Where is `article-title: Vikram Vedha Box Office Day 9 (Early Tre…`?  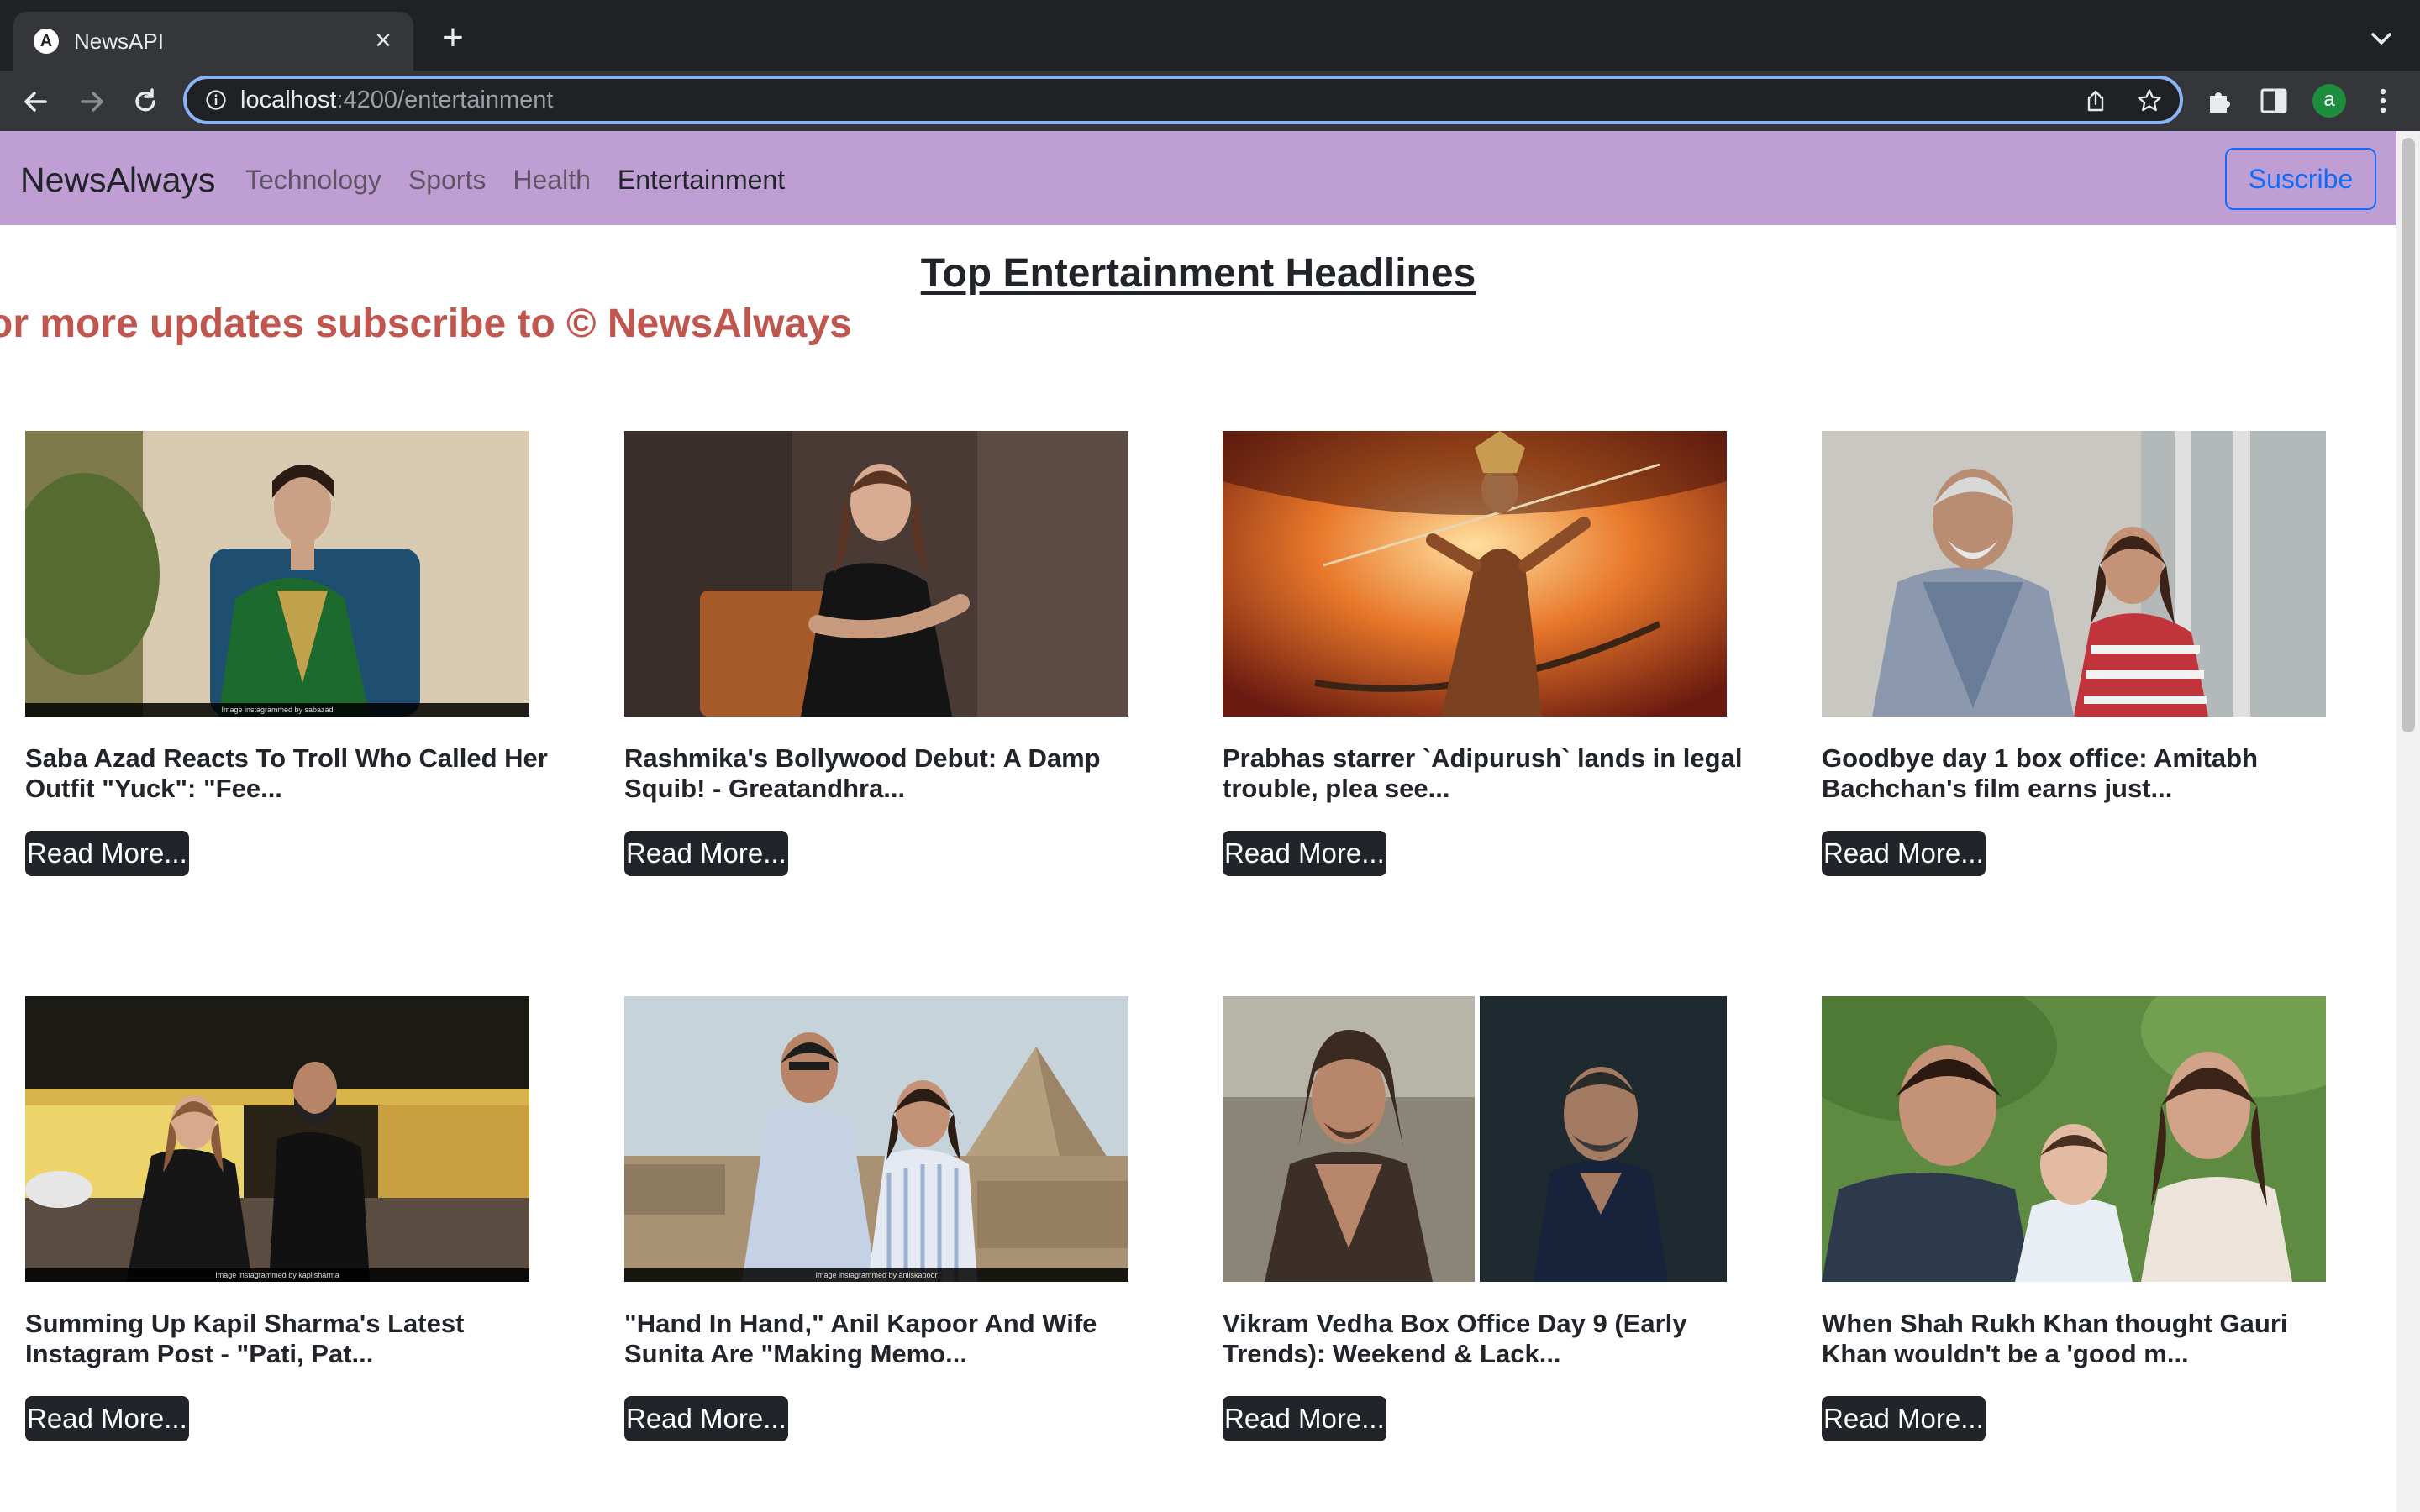
article-title: Vikram Vedha Box Office Day 9 (Early Tre… is located at coordinates (1455, 1338).